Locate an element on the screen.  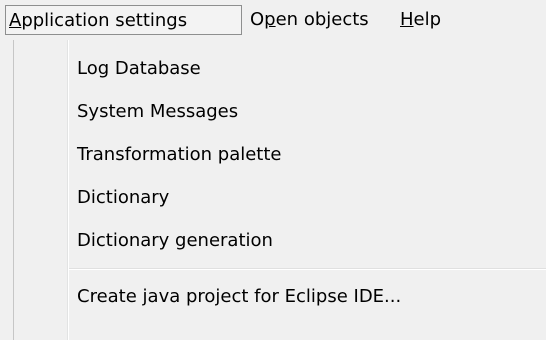
menu-item-transformation-palette: Transformation palette is located at coordinates (280, 155).